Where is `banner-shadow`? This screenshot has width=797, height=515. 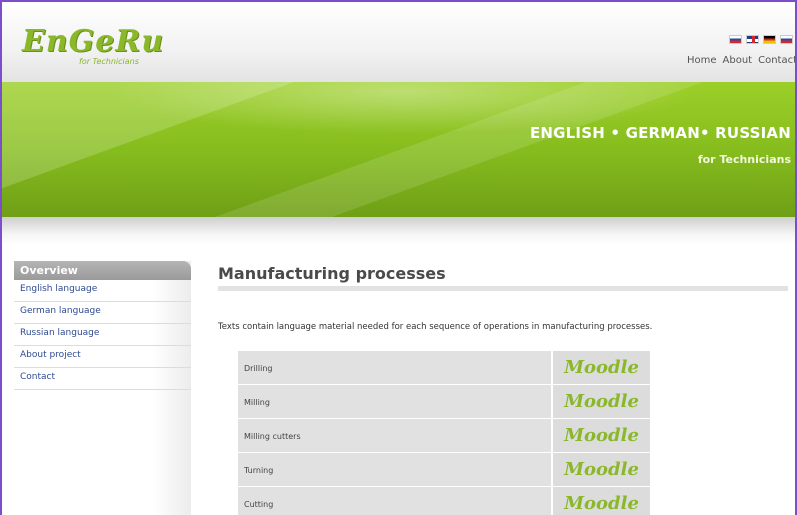
banner-shadow is located at coordinates (398, 231).